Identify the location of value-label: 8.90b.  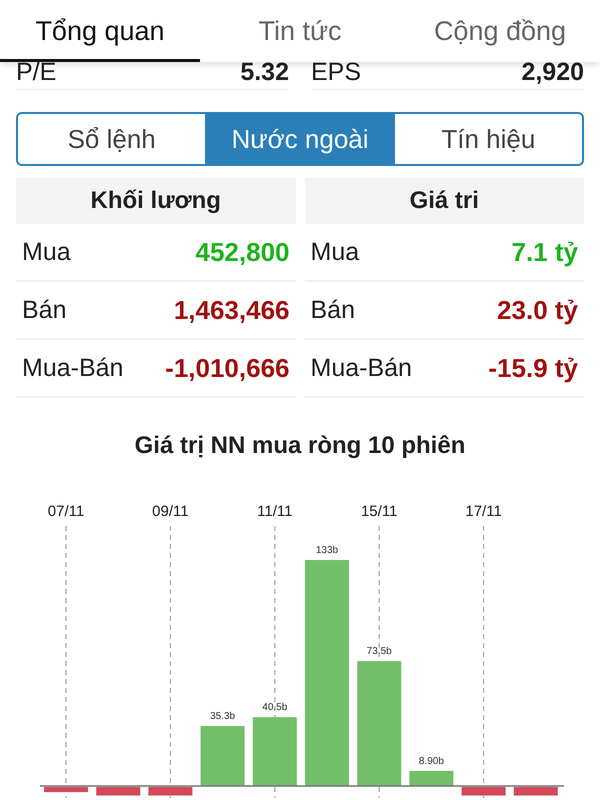
(431, 761).